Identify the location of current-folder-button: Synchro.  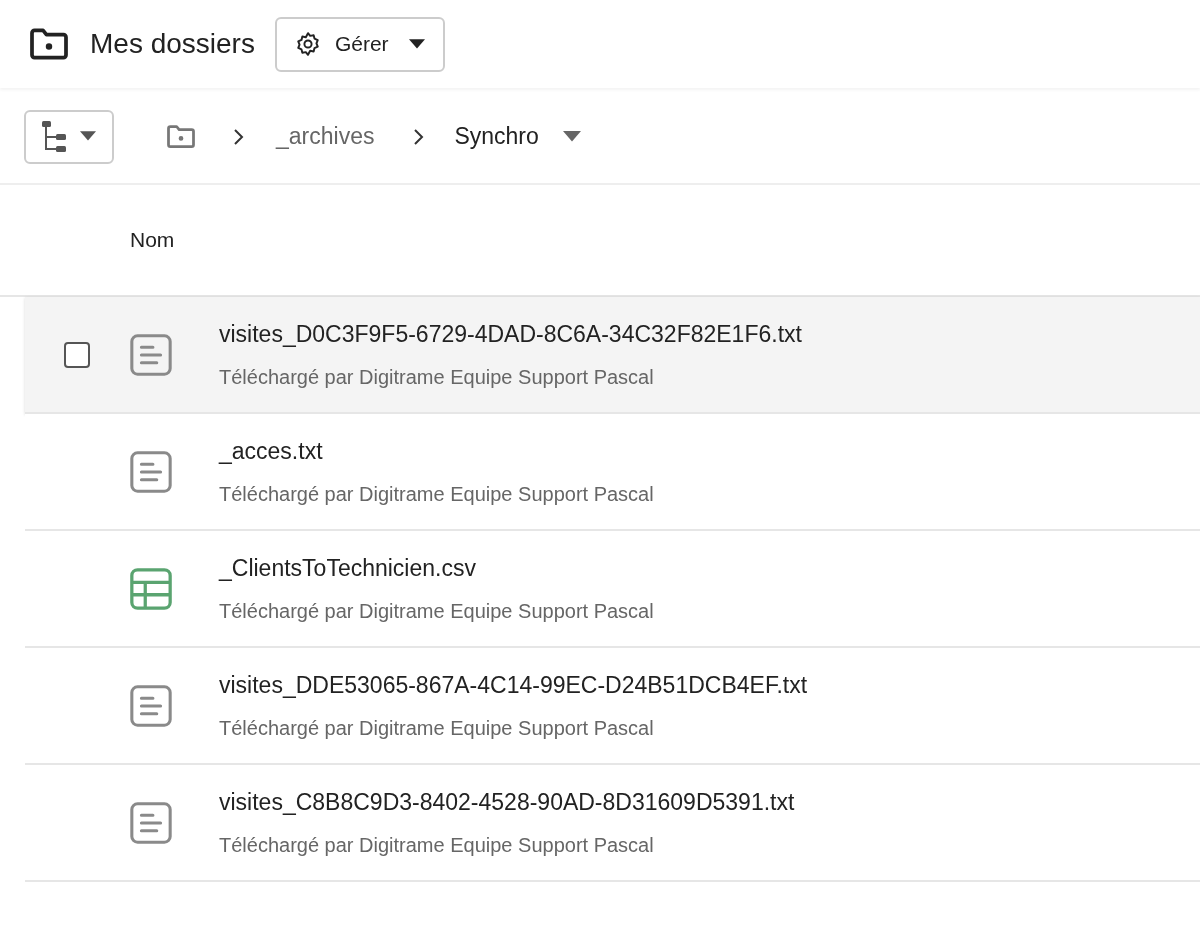
(517, 136).